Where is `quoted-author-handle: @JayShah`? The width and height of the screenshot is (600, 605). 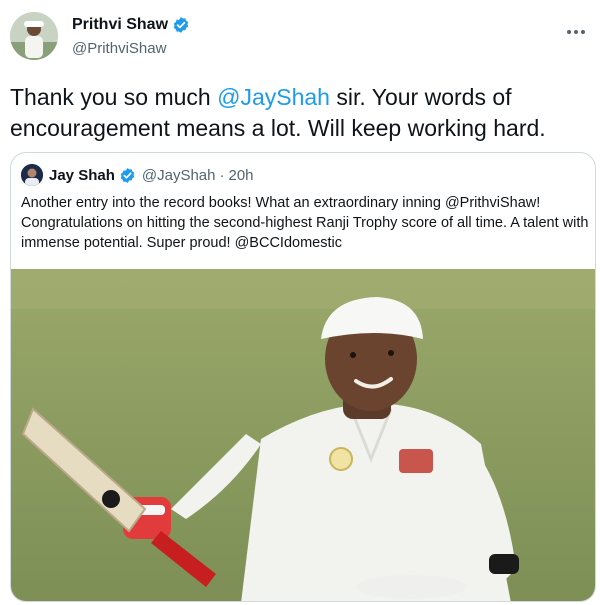 quoted-author-handle: @JayShah is located at coordinates (179, 175).